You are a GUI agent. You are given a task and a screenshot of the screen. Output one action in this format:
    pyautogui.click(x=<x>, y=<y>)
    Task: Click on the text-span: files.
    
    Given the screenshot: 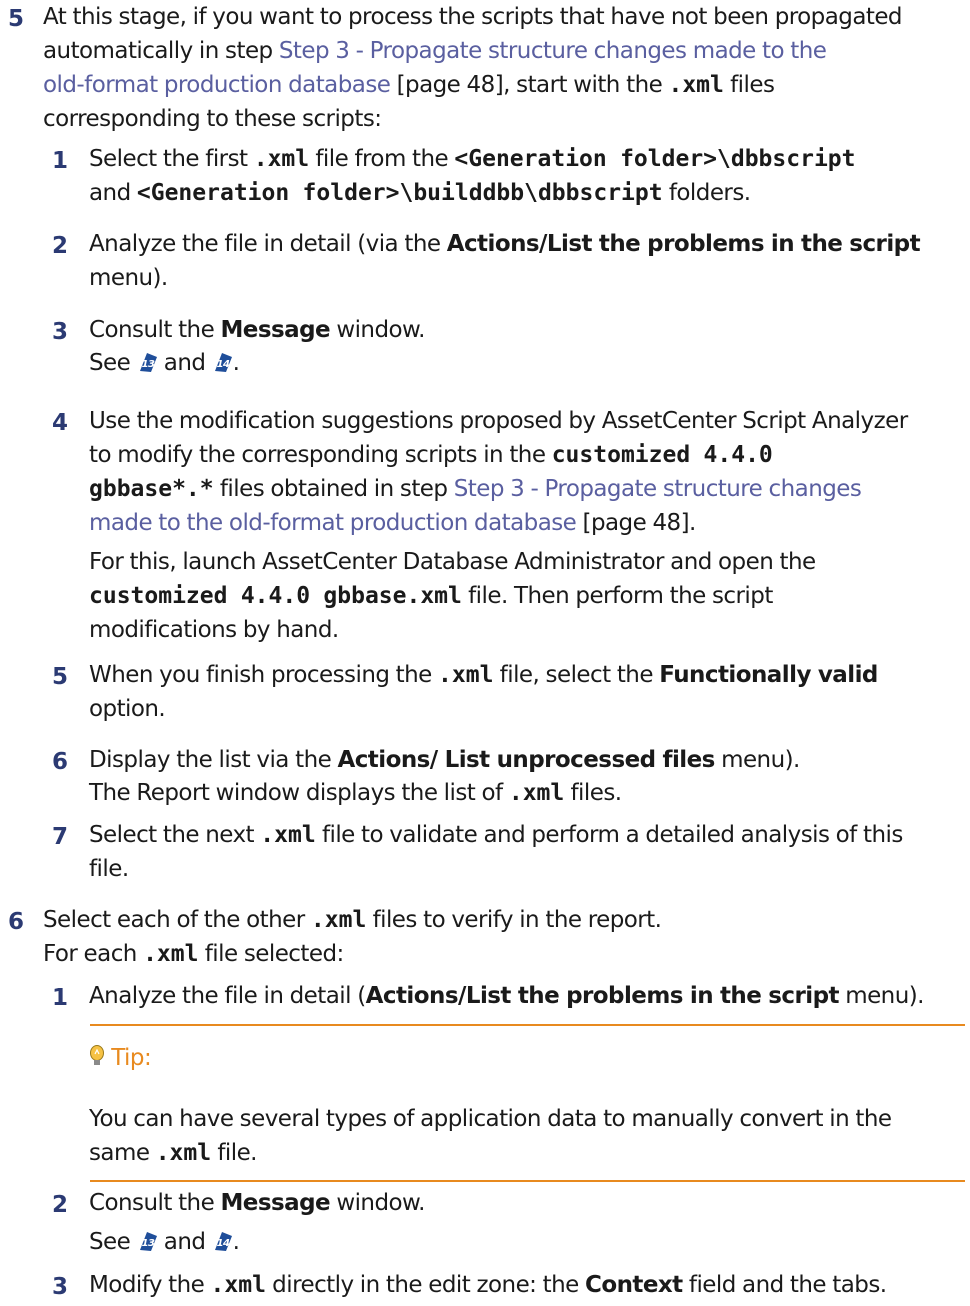 What is the action you would take?
    pyautogui.click(x=593, y=793)
    